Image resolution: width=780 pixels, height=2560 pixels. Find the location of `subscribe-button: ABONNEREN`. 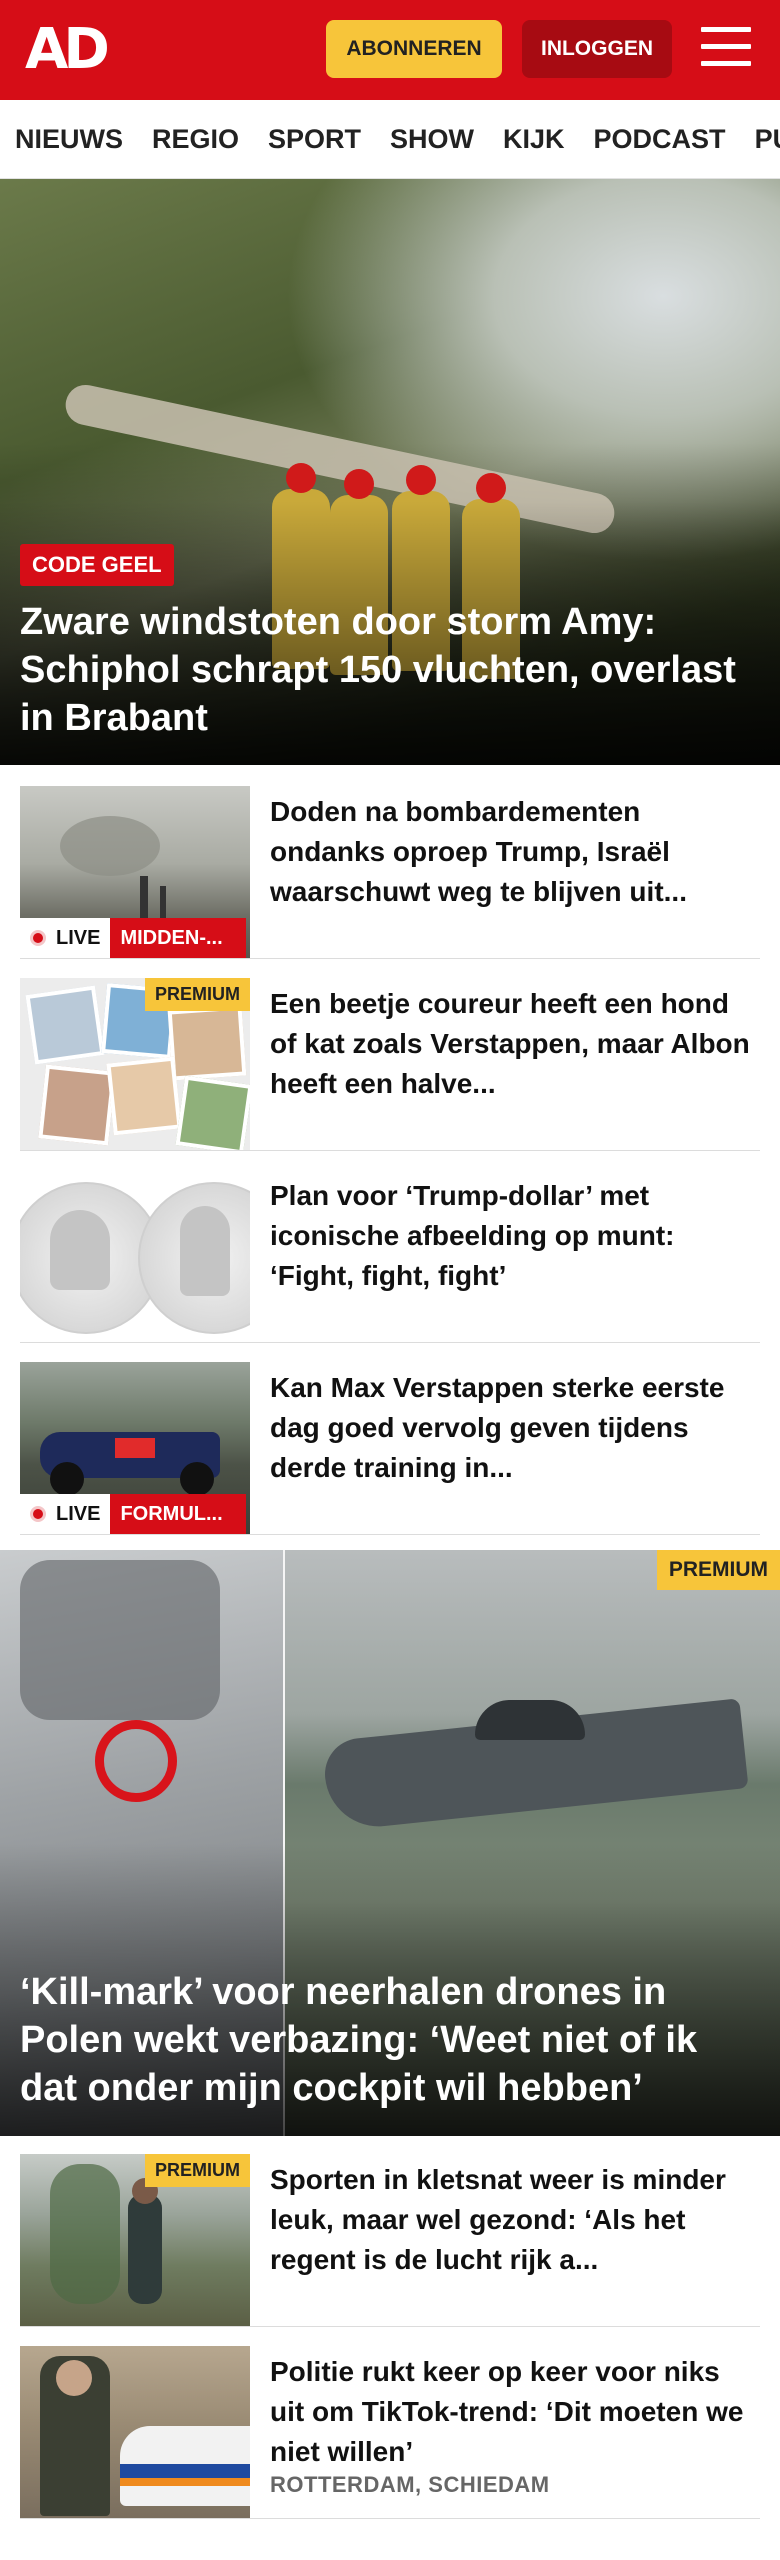

subscribe-button: ABONNEREN is located at coordinates (414, 49).